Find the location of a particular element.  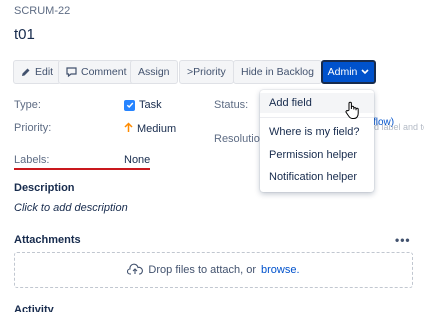

type-label: Type: is located at coordinates (27, 105).